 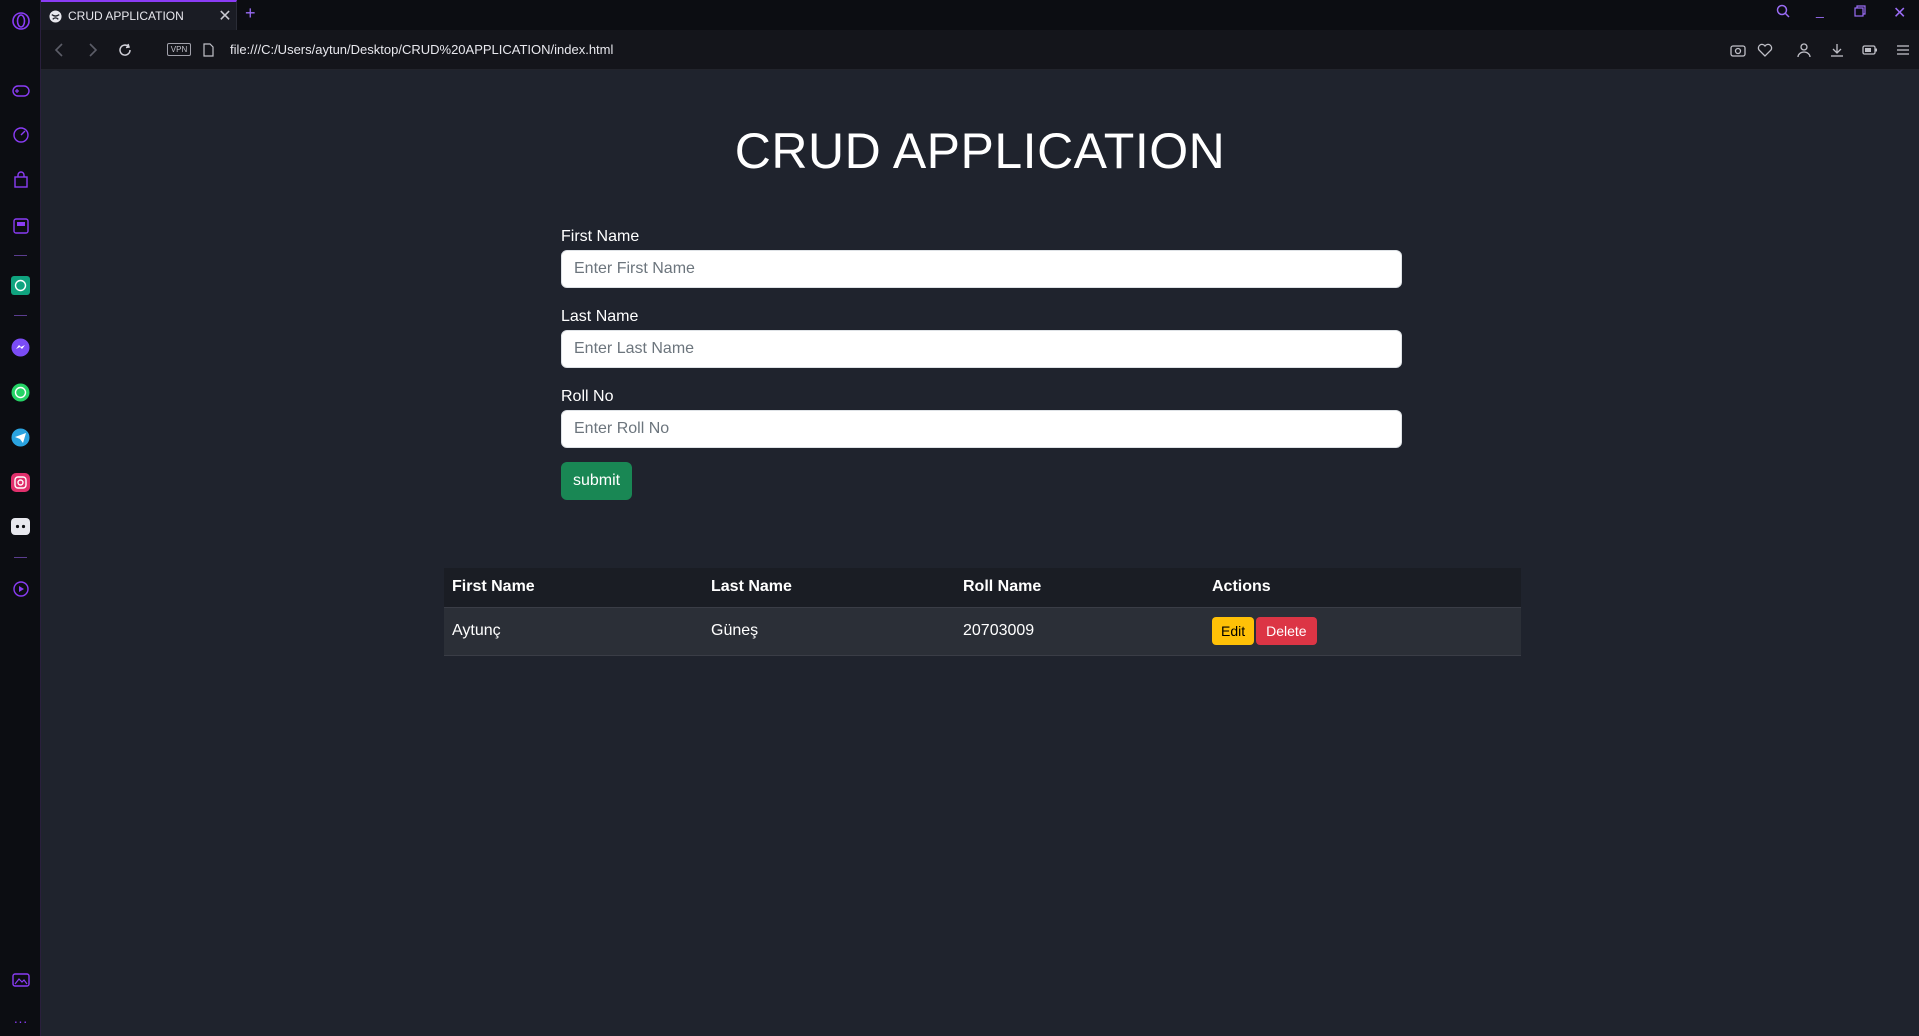 I want to click on news-icon, so click(x=20, y=225).